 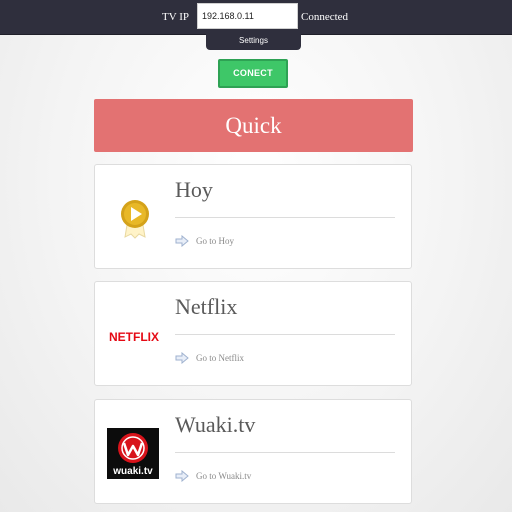 What do you see at coordinates (247, 16) in the screenshot?
I see `ip-input` at bounding box center [247, 16].